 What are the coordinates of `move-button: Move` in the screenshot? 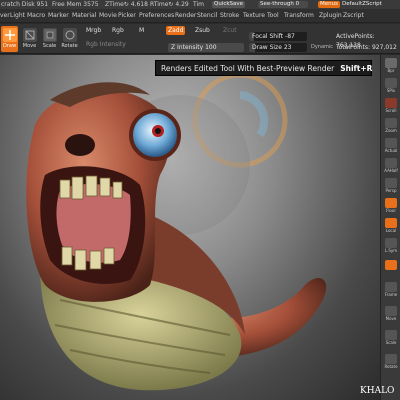 It's located at (29, 39).